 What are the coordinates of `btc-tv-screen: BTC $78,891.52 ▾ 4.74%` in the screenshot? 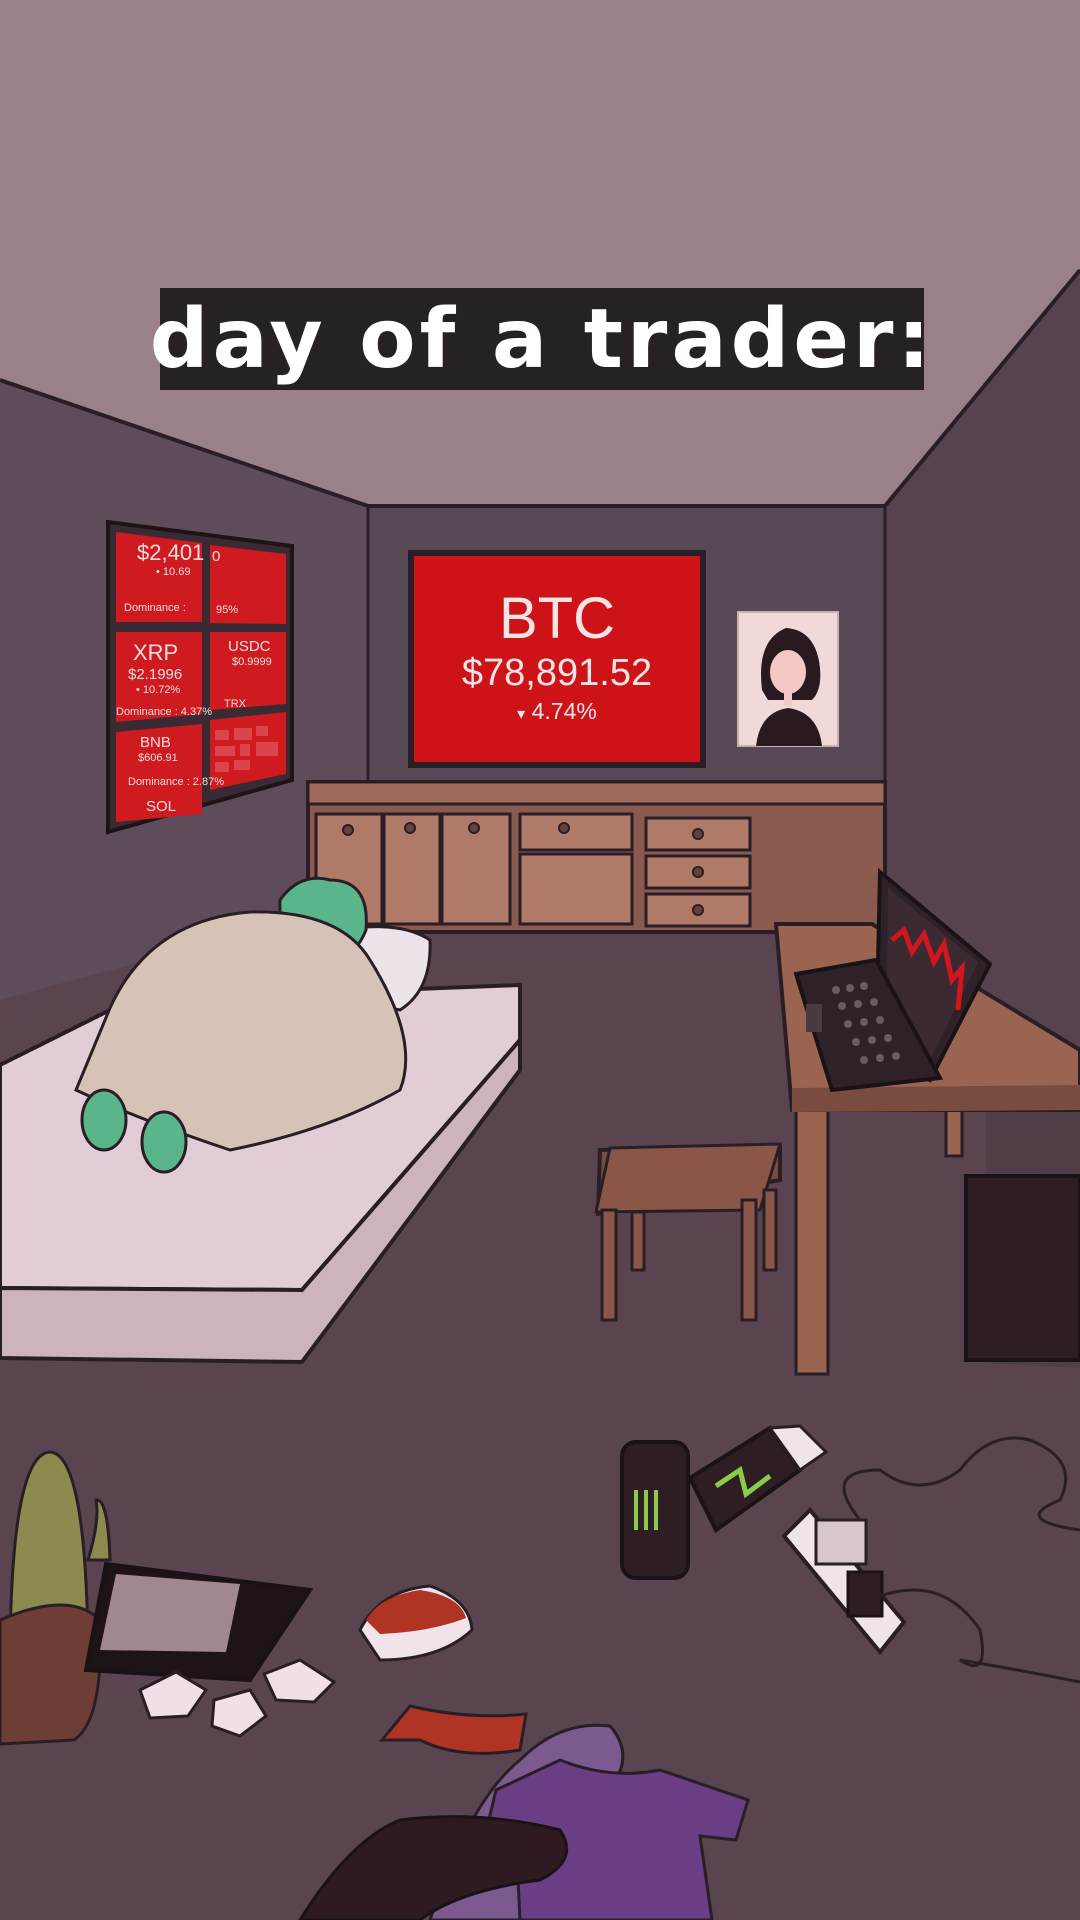 It's located at (557, 659).